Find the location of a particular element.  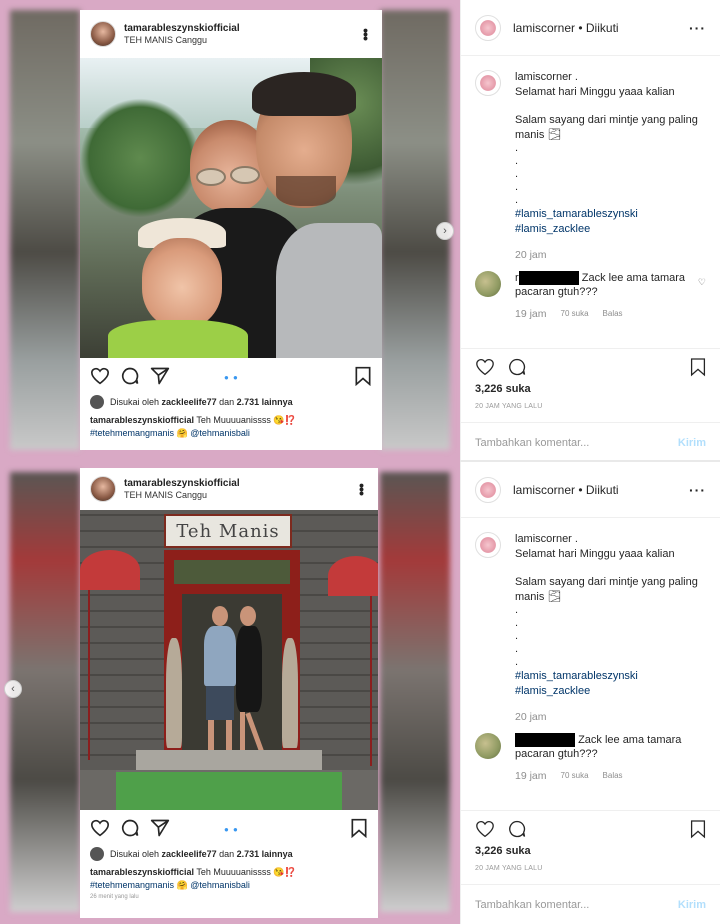

heart-icon: ♡ is located at coordinates (702, 282).